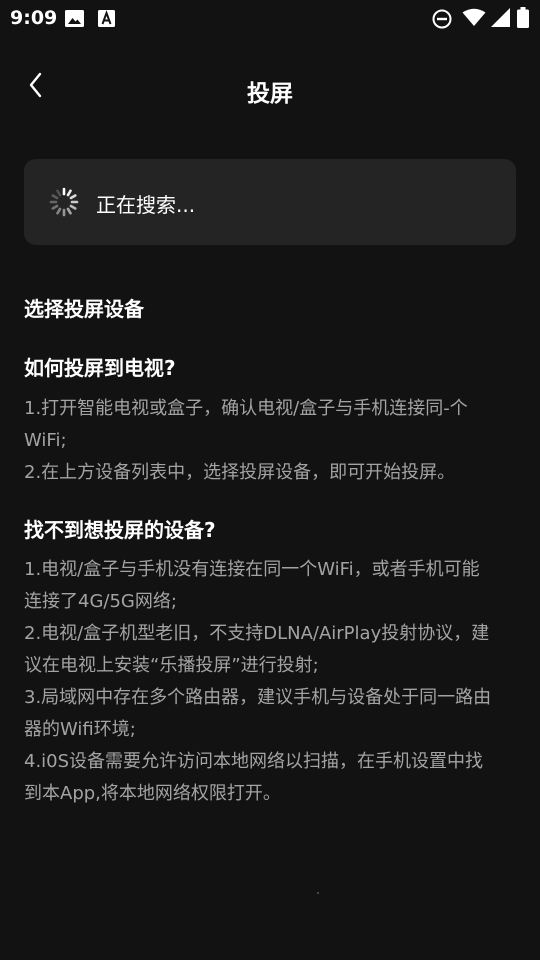 The height and width of the screenshot is (960, 540). Describe the element at coordinates (258, 697) in the screenshot. I see `not-found-line: 3.局域网中存在多个路由器，建议手机与设备处于同一路由` at that location.